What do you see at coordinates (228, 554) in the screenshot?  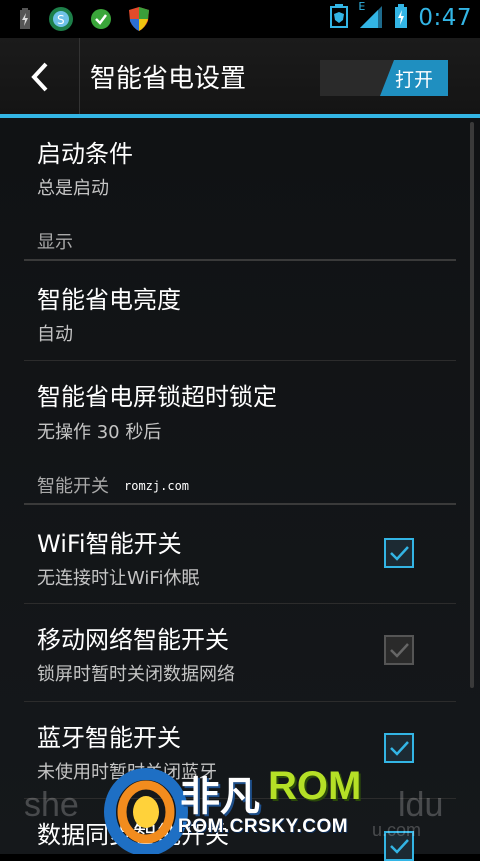 I see `pref-wifi-smart-switch: WiFi智能开关 无连接时让WiFi休眠` at bounding box center [228, 554].